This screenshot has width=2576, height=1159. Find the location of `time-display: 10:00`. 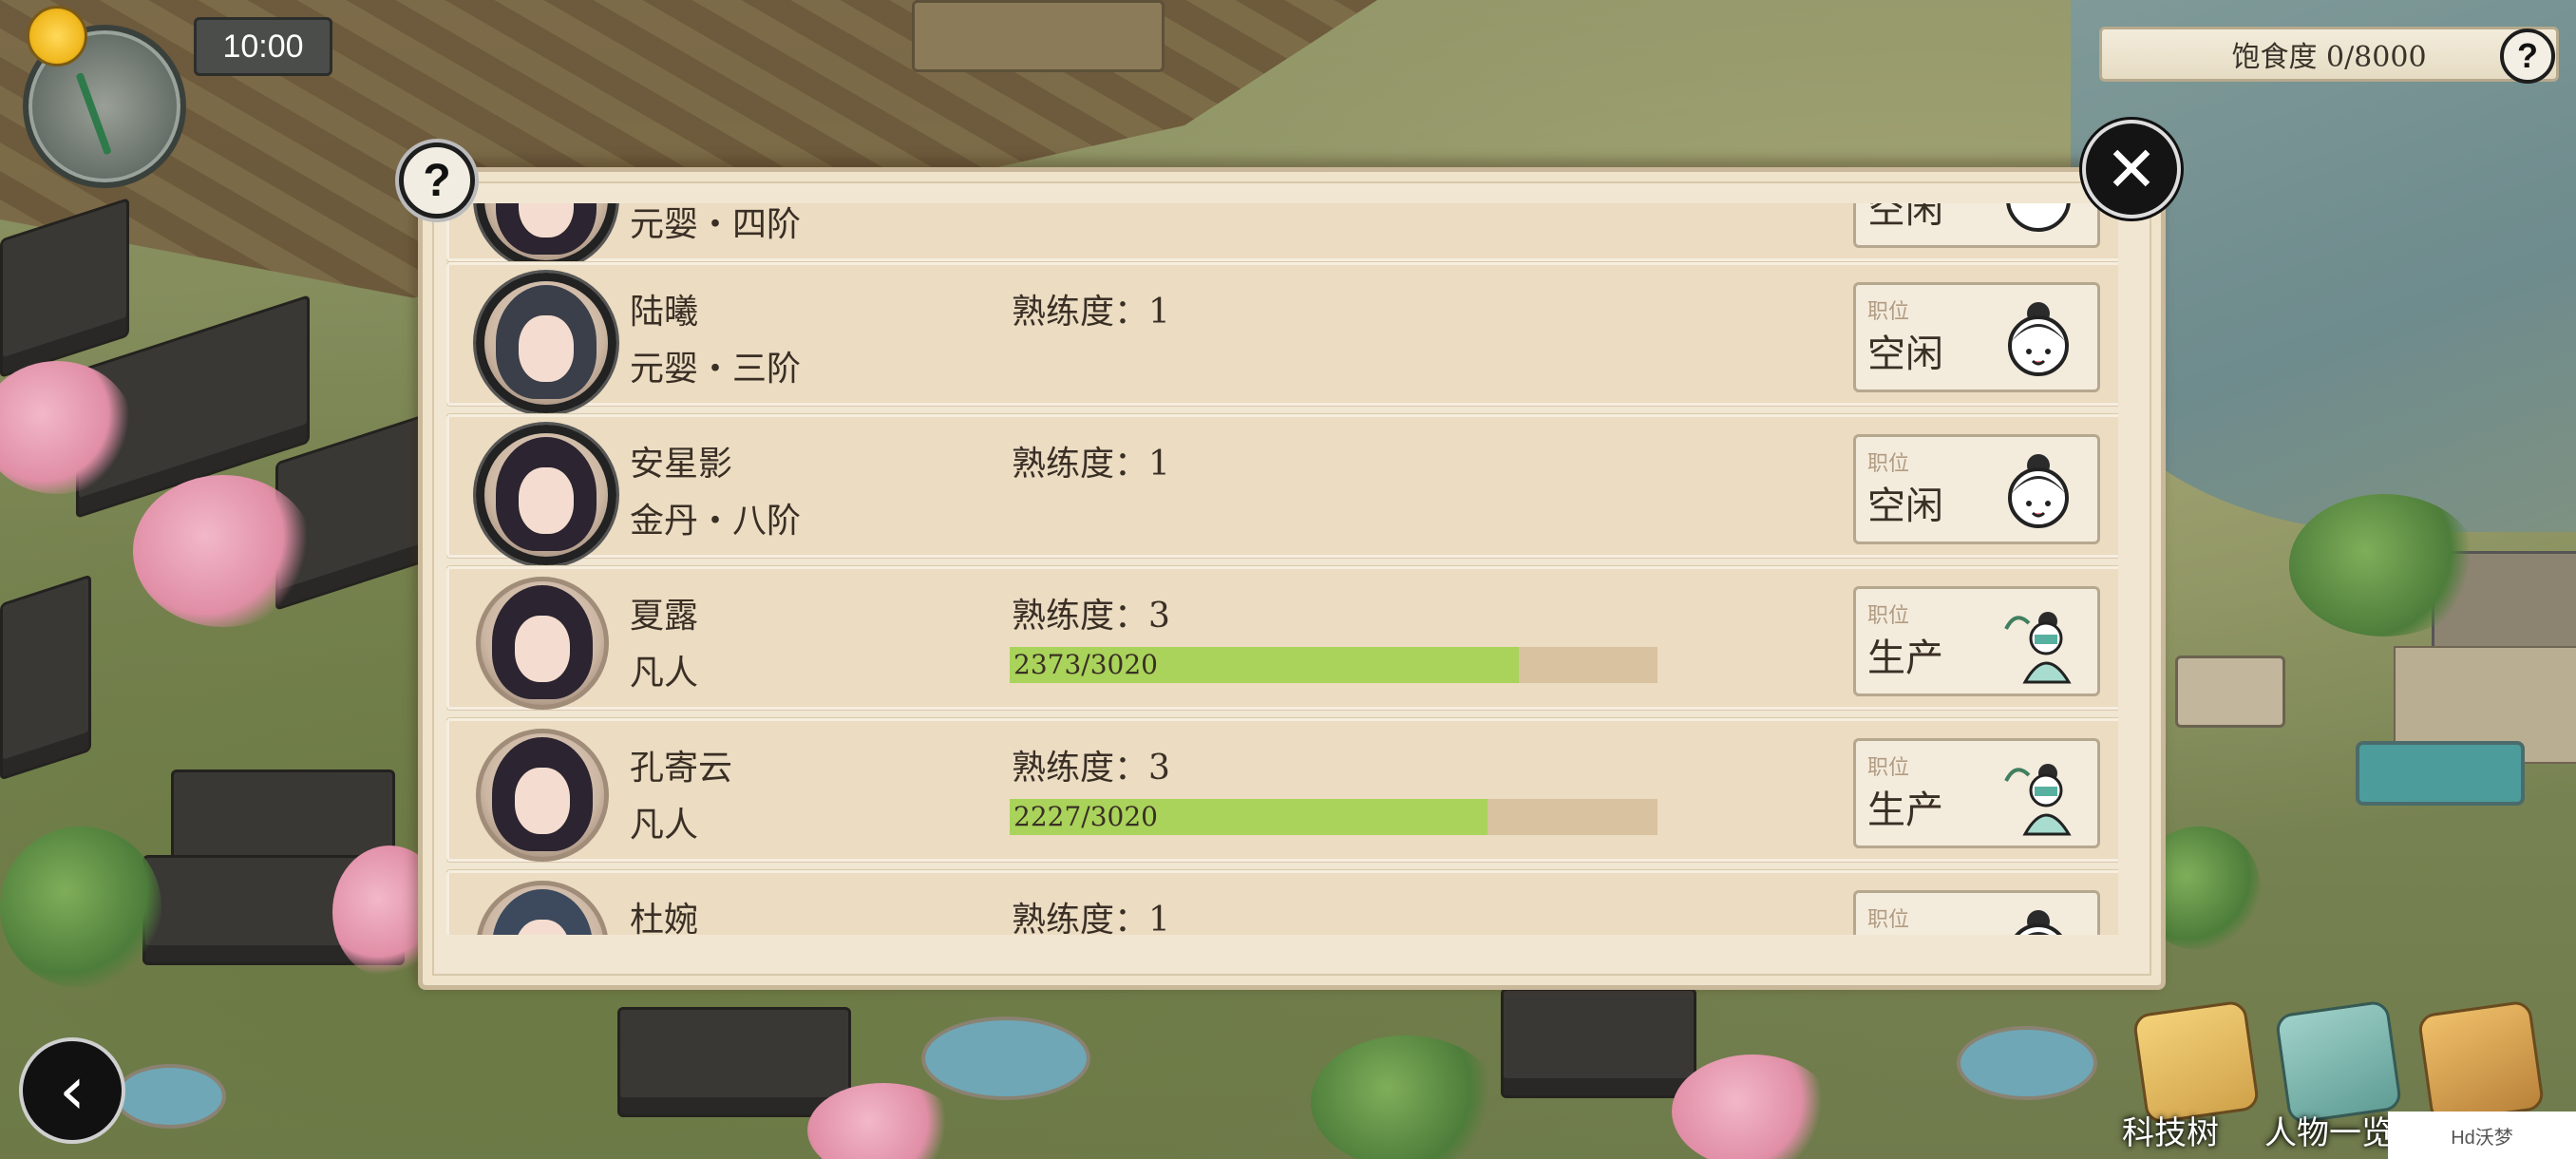

time-display: 10:00 is located at coordinates (263, 46).